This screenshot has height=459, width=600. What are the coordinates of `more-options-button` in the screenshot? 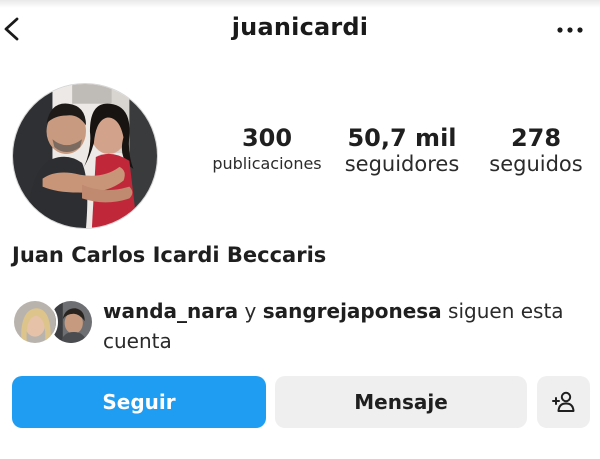 It's located at (570, 30).